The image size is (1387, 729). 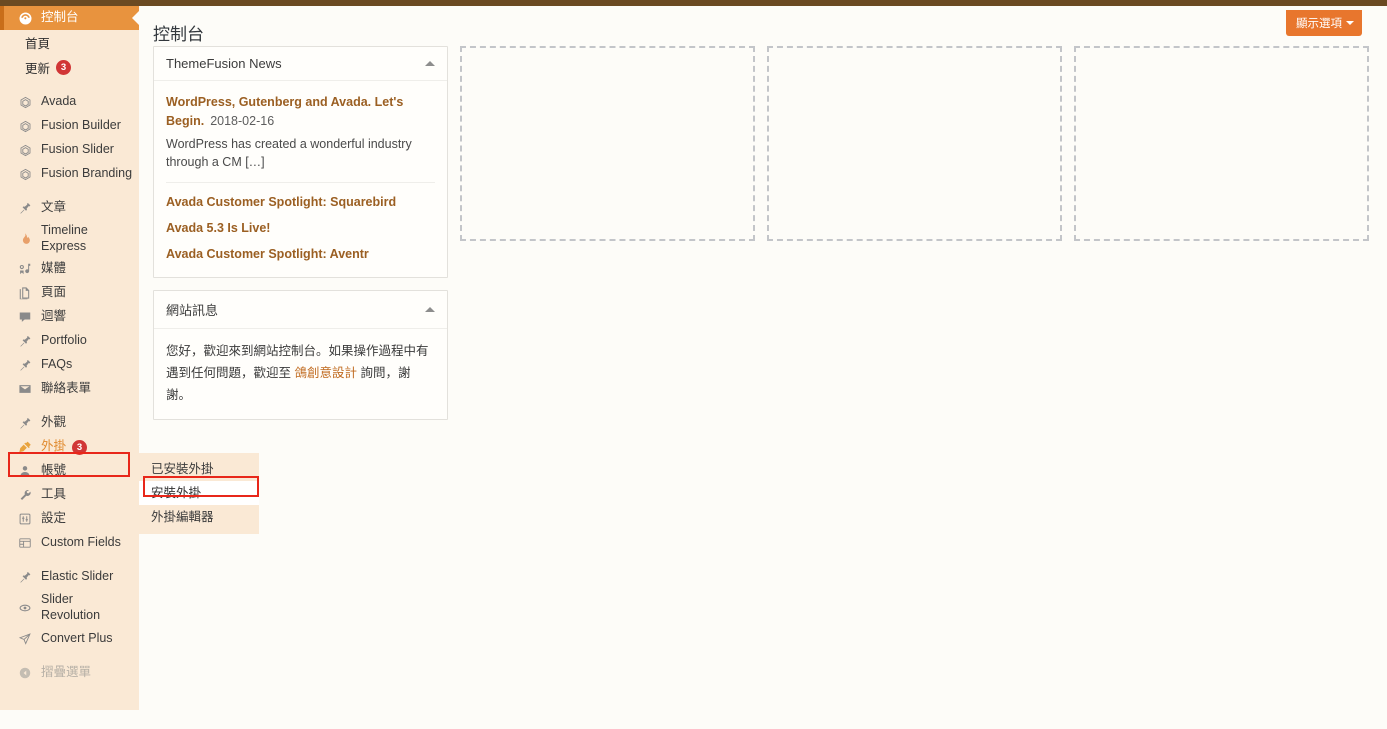 I want to click on sidebar-item-media: 媒體, so click(x=69, y=269).